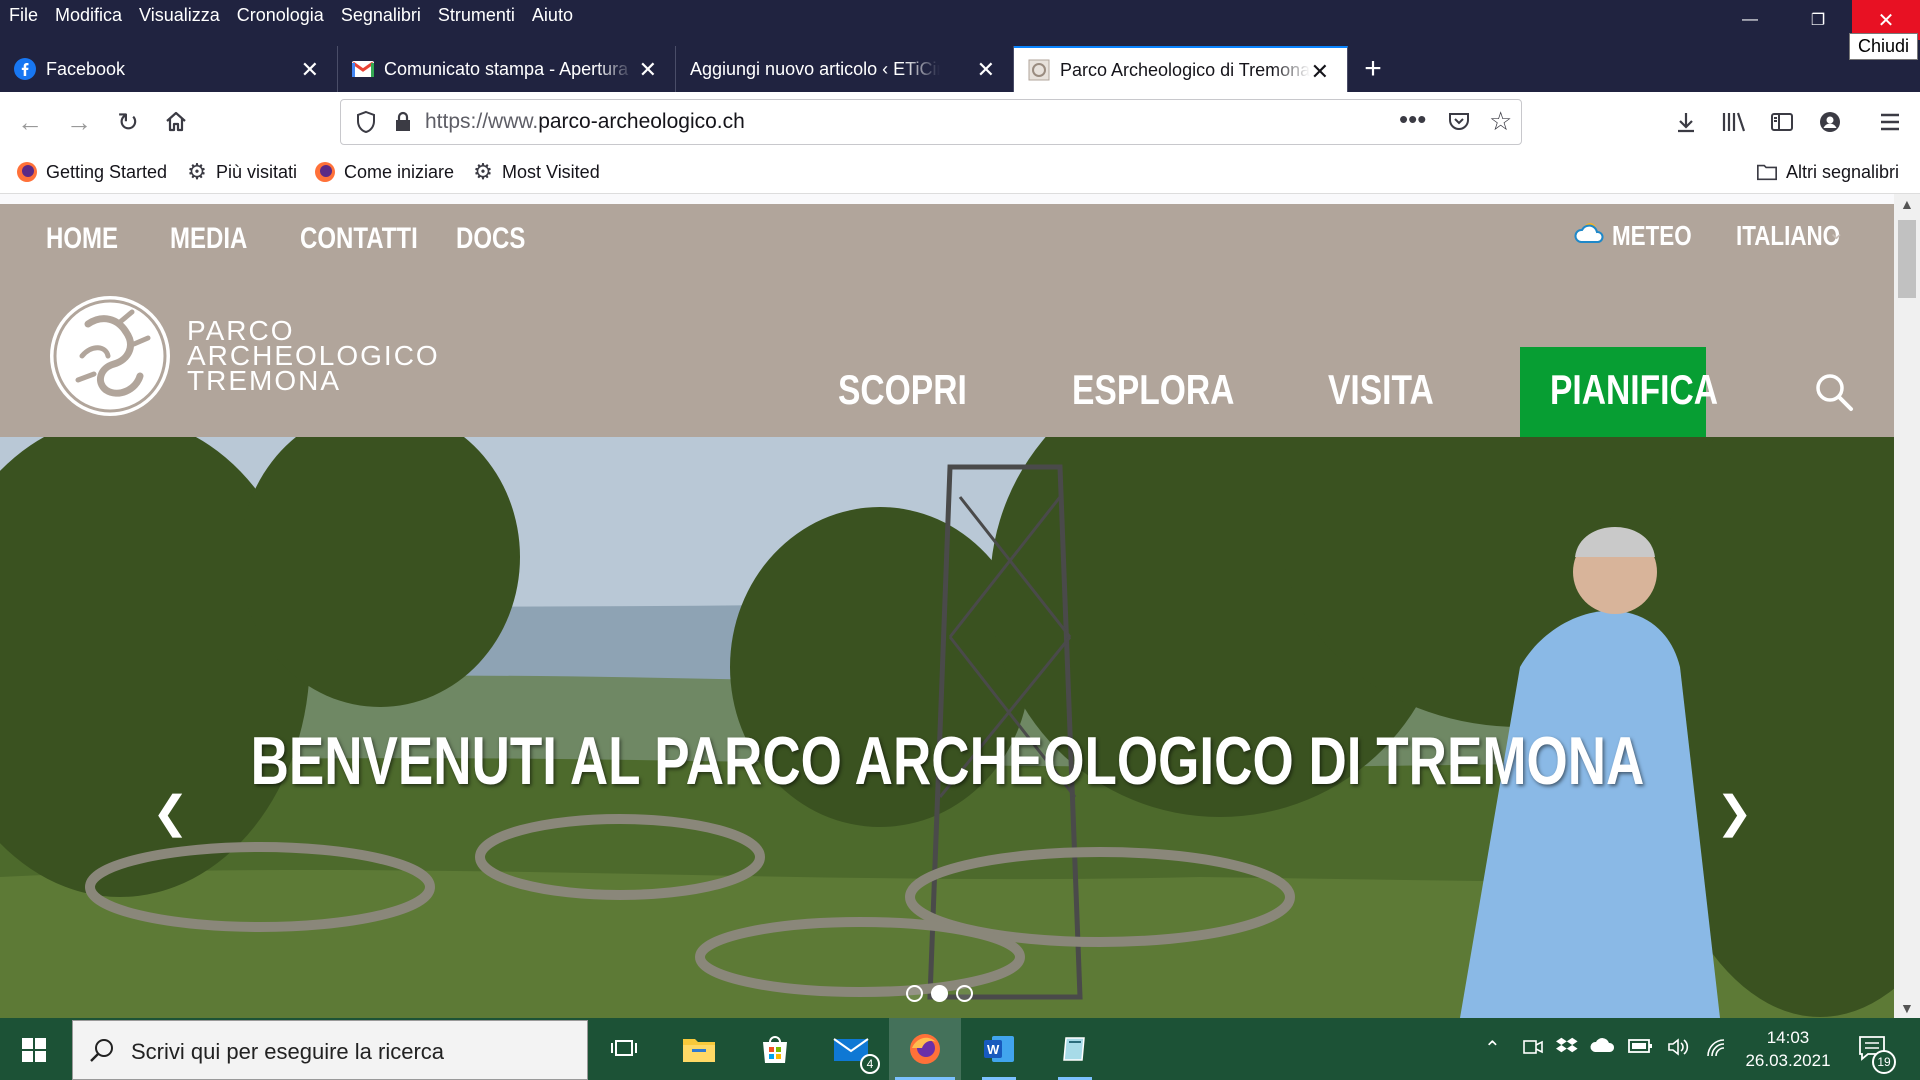 The width and height of the screenshot is (1920, 1080). I want to click on generic-app-icon, so click(1075, 1053).